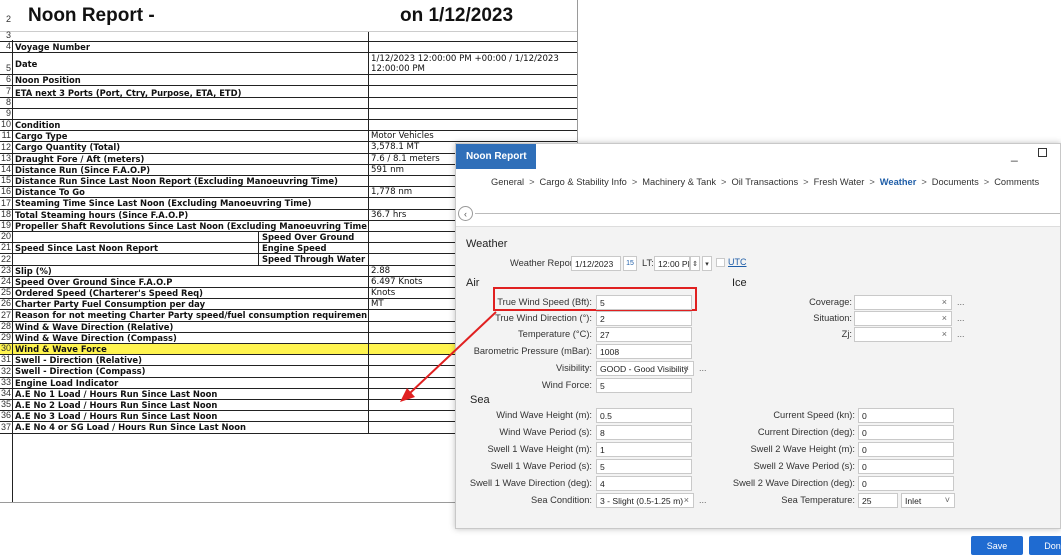 The height and width of the screenshot is (560, 1061). I want to click on row-number: 6, so click(8, 79).